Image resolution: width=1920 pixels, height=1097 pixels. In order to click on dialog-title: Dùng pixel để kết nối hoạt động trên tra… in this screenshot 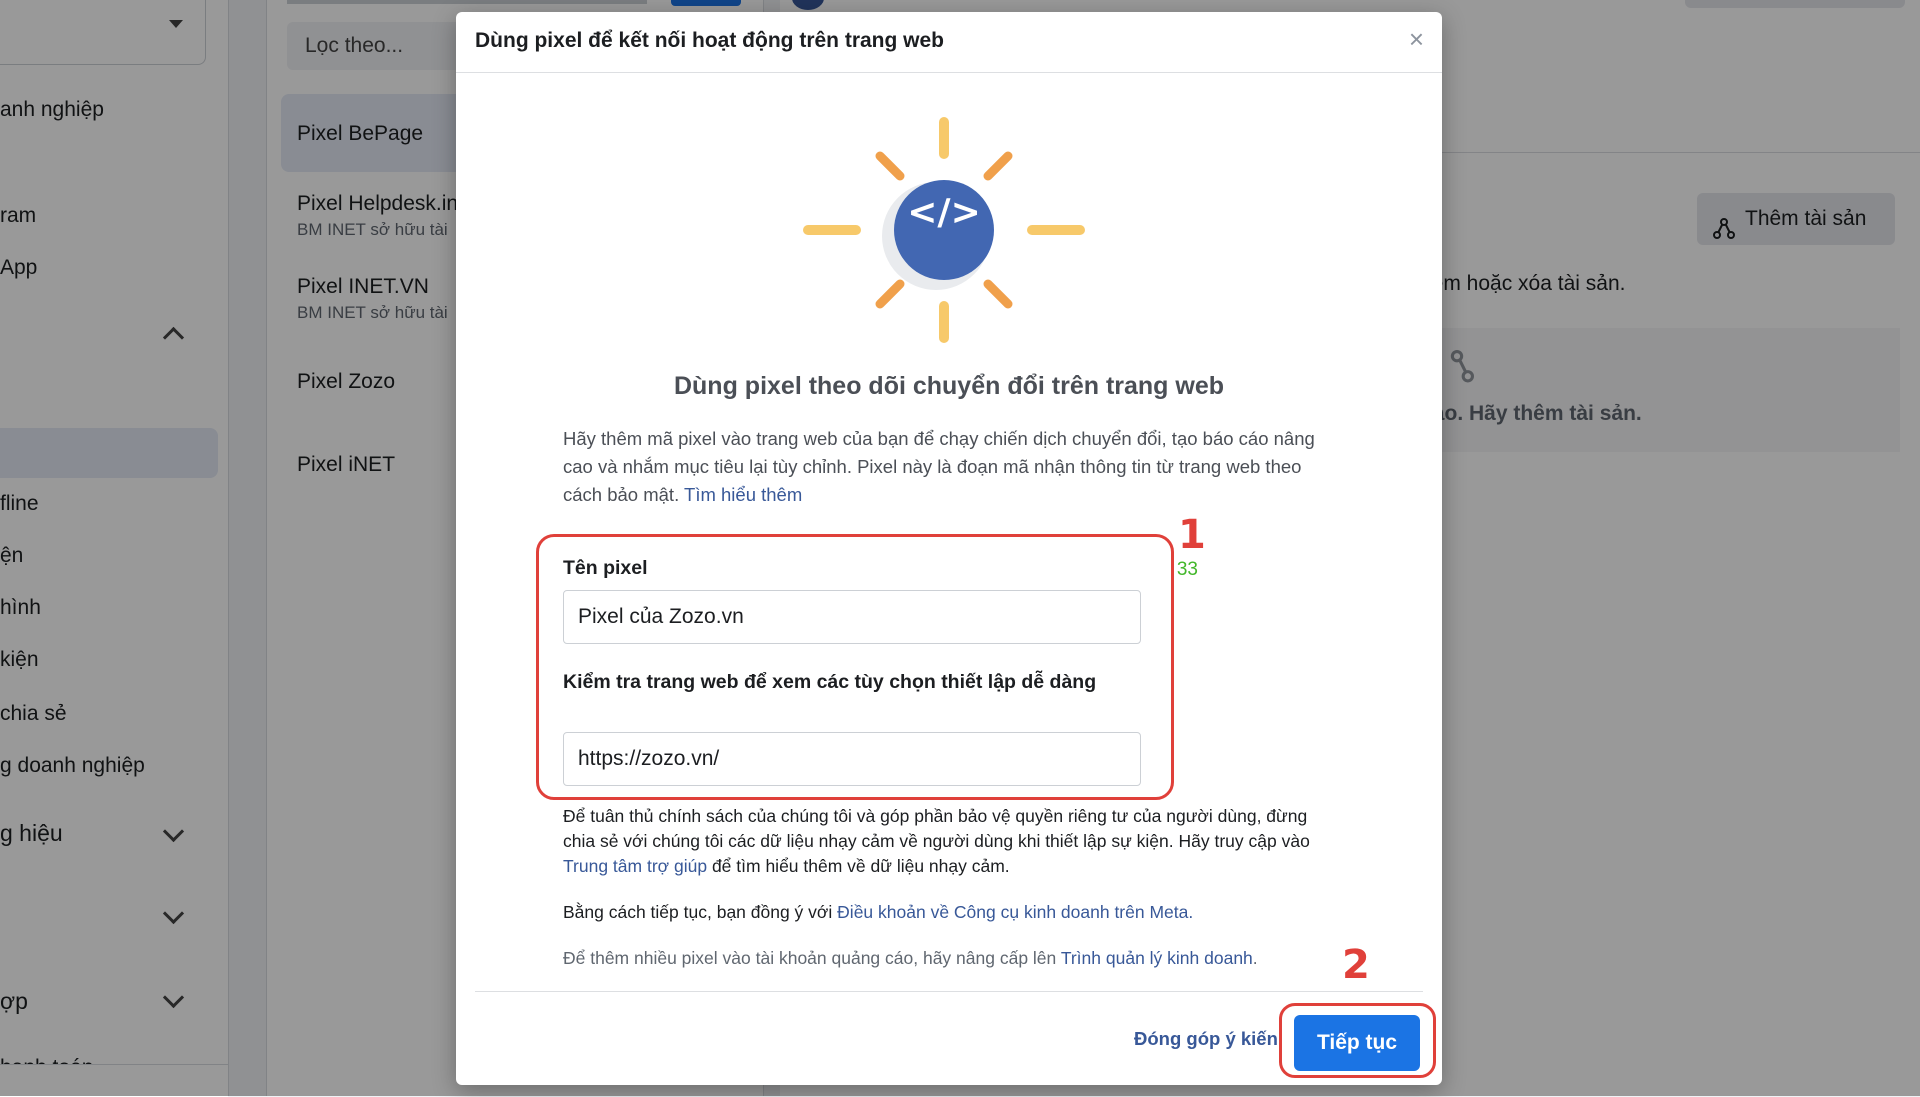, I will do `click(710, 40)`.